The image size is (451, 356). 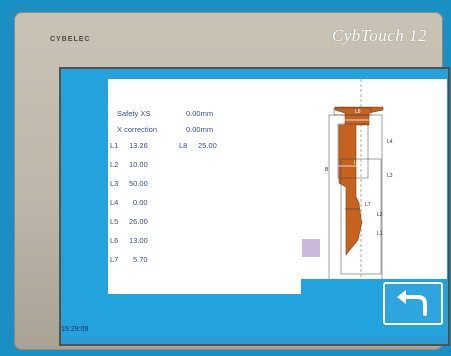 What do you see at coordinates (140, 259) in the screenshot?
I see `param-value-l7: 5.70` at bounding box center [140, 259].